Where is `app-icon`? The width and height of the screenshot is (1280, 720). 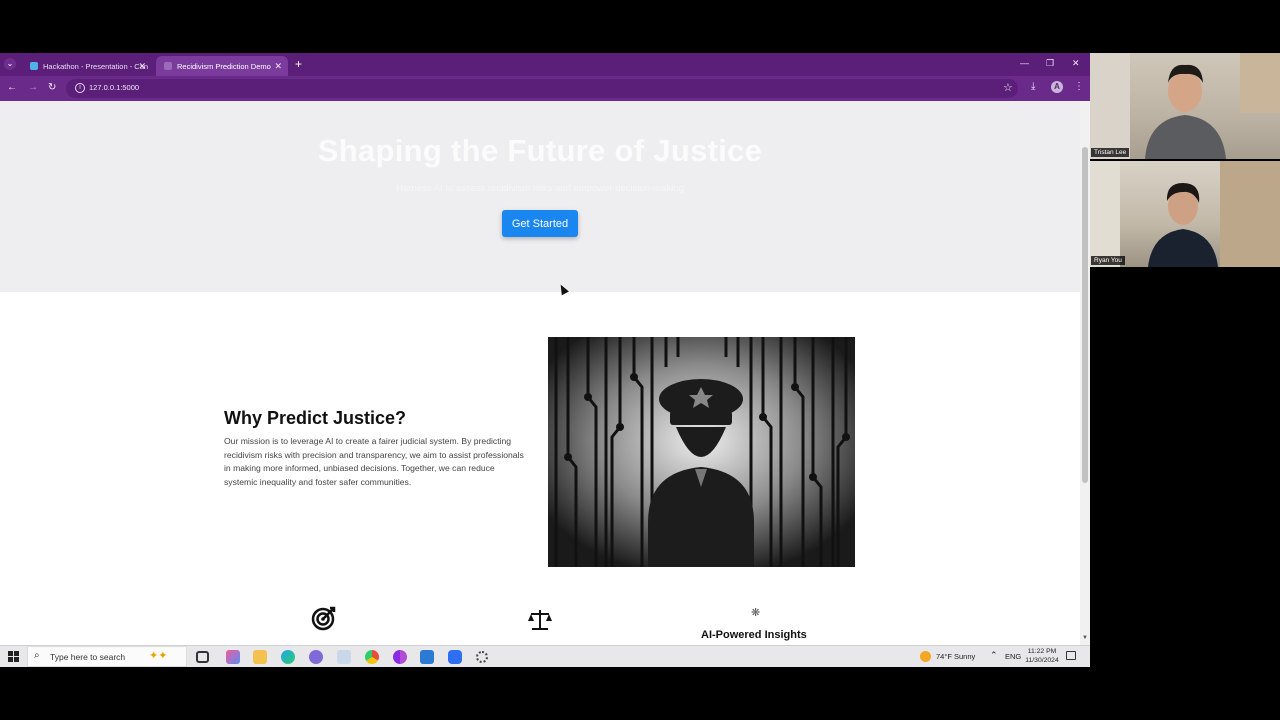
app-icon is located at coordinates (316, 657).